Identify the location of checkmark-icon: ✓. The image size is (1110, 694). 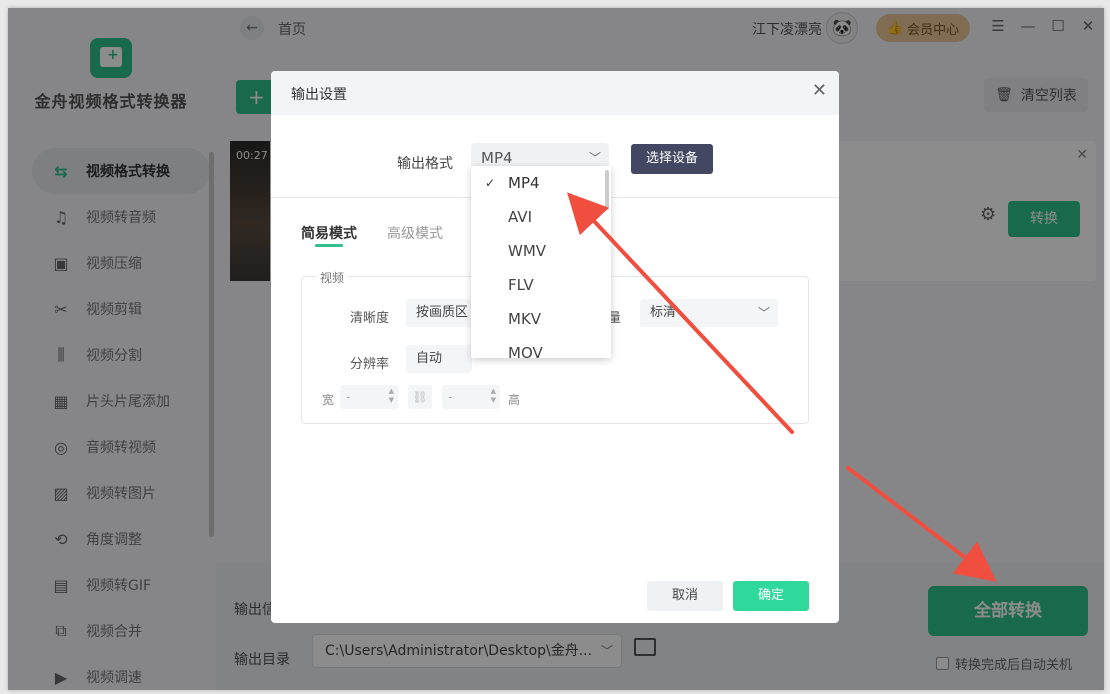
(490, 183).